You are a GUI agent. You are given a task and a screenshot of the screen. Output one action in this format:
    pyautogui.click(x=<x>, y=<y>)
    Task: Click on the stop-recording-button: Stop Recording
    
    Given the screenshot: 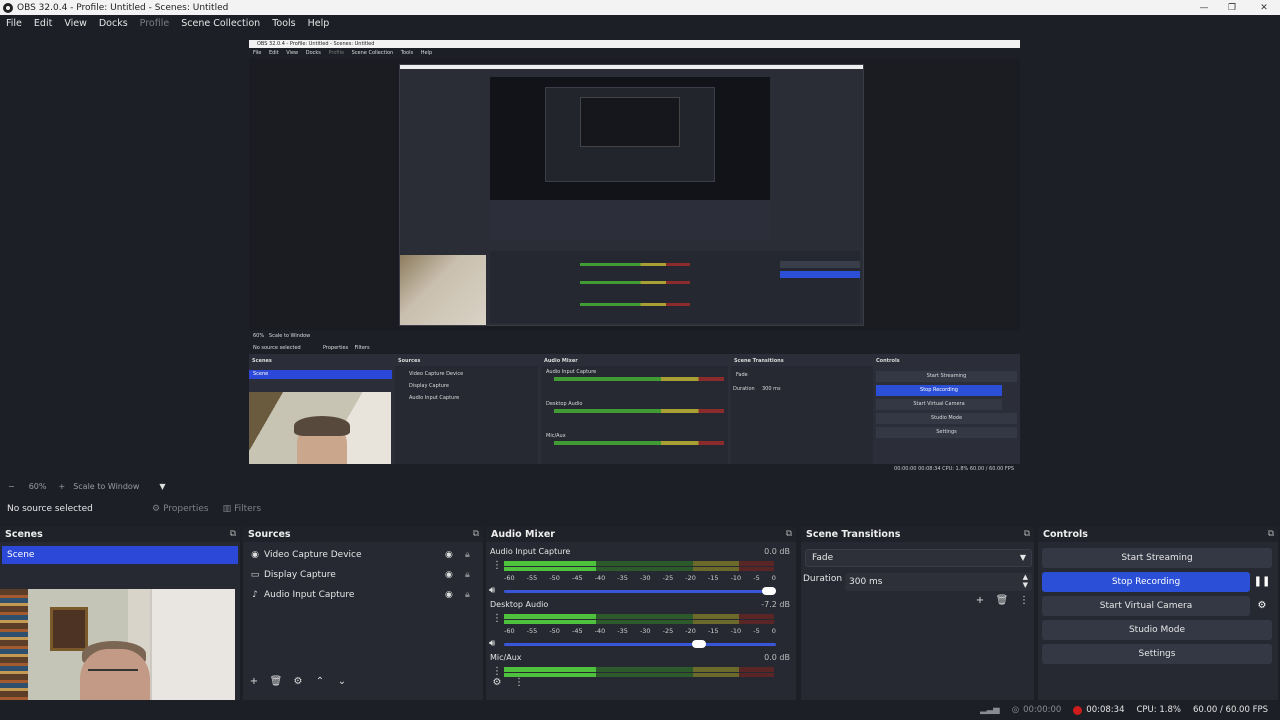 What is the action you would take?
    pyautogui.click(x=1146, y=582)
    